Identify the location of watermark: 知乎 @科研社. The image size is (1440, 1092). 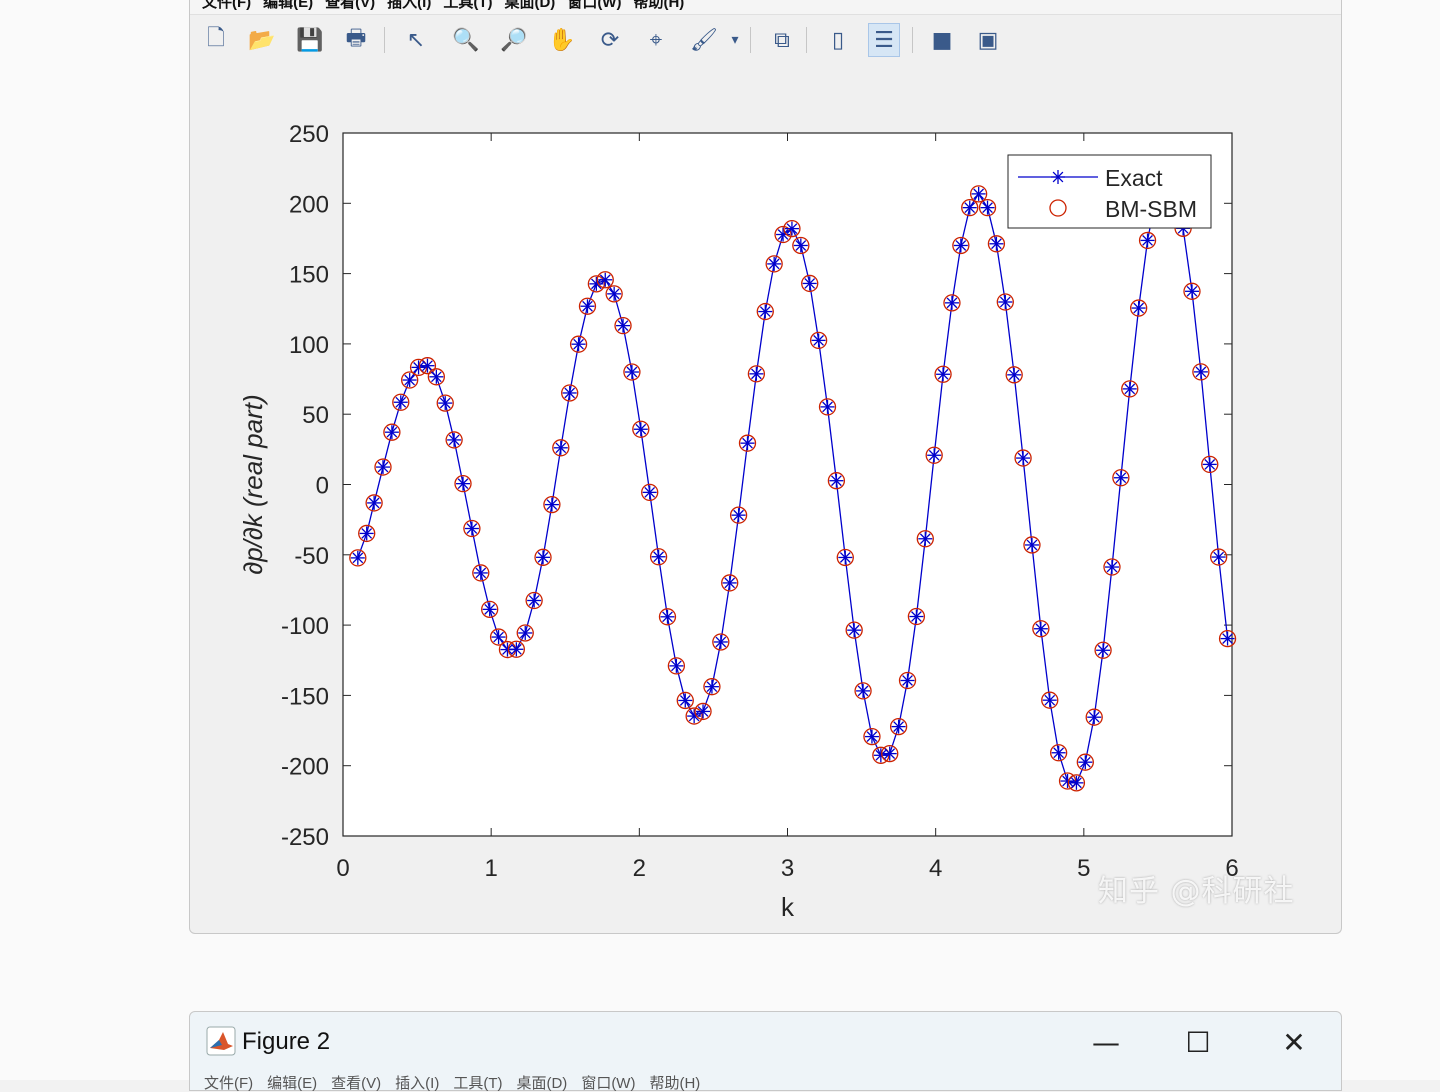
(1196, 891).